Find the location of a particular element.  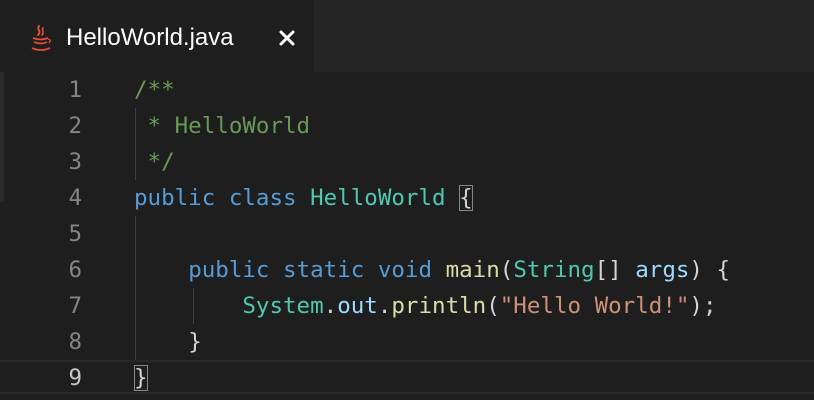

line-code: public static void main(String[] args) { is located at coordinates (432, 270).